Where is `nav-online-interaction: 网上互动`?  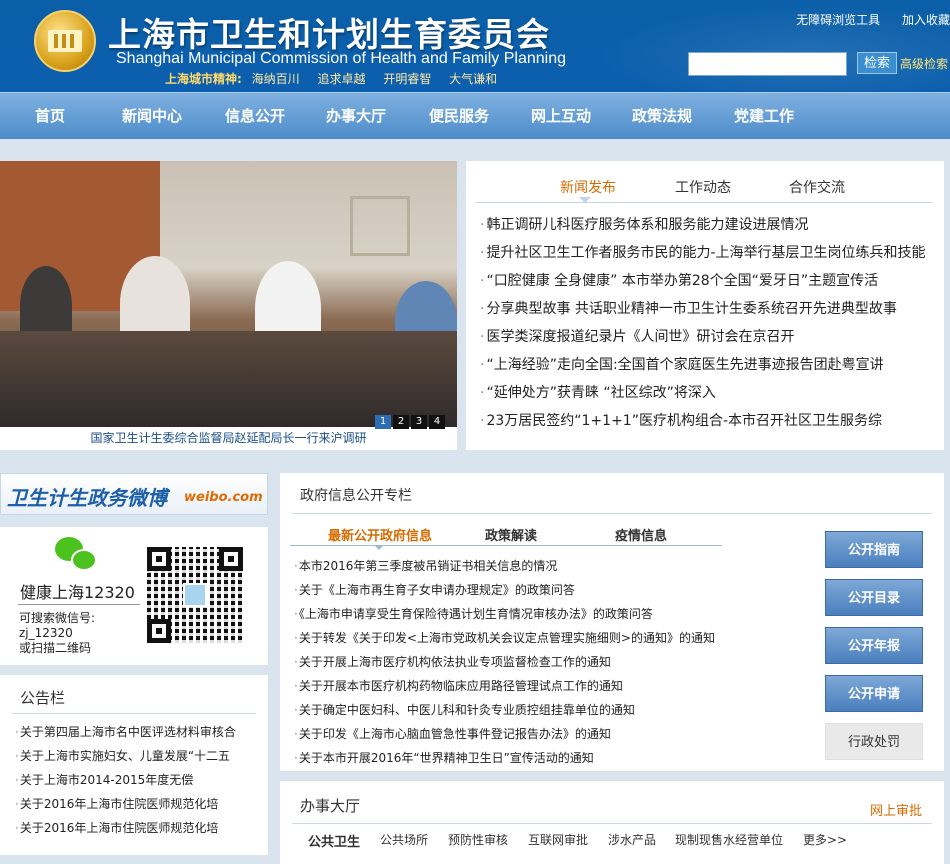
nav-online-interaction: 网上互动 is located at coordinates (561, 116).